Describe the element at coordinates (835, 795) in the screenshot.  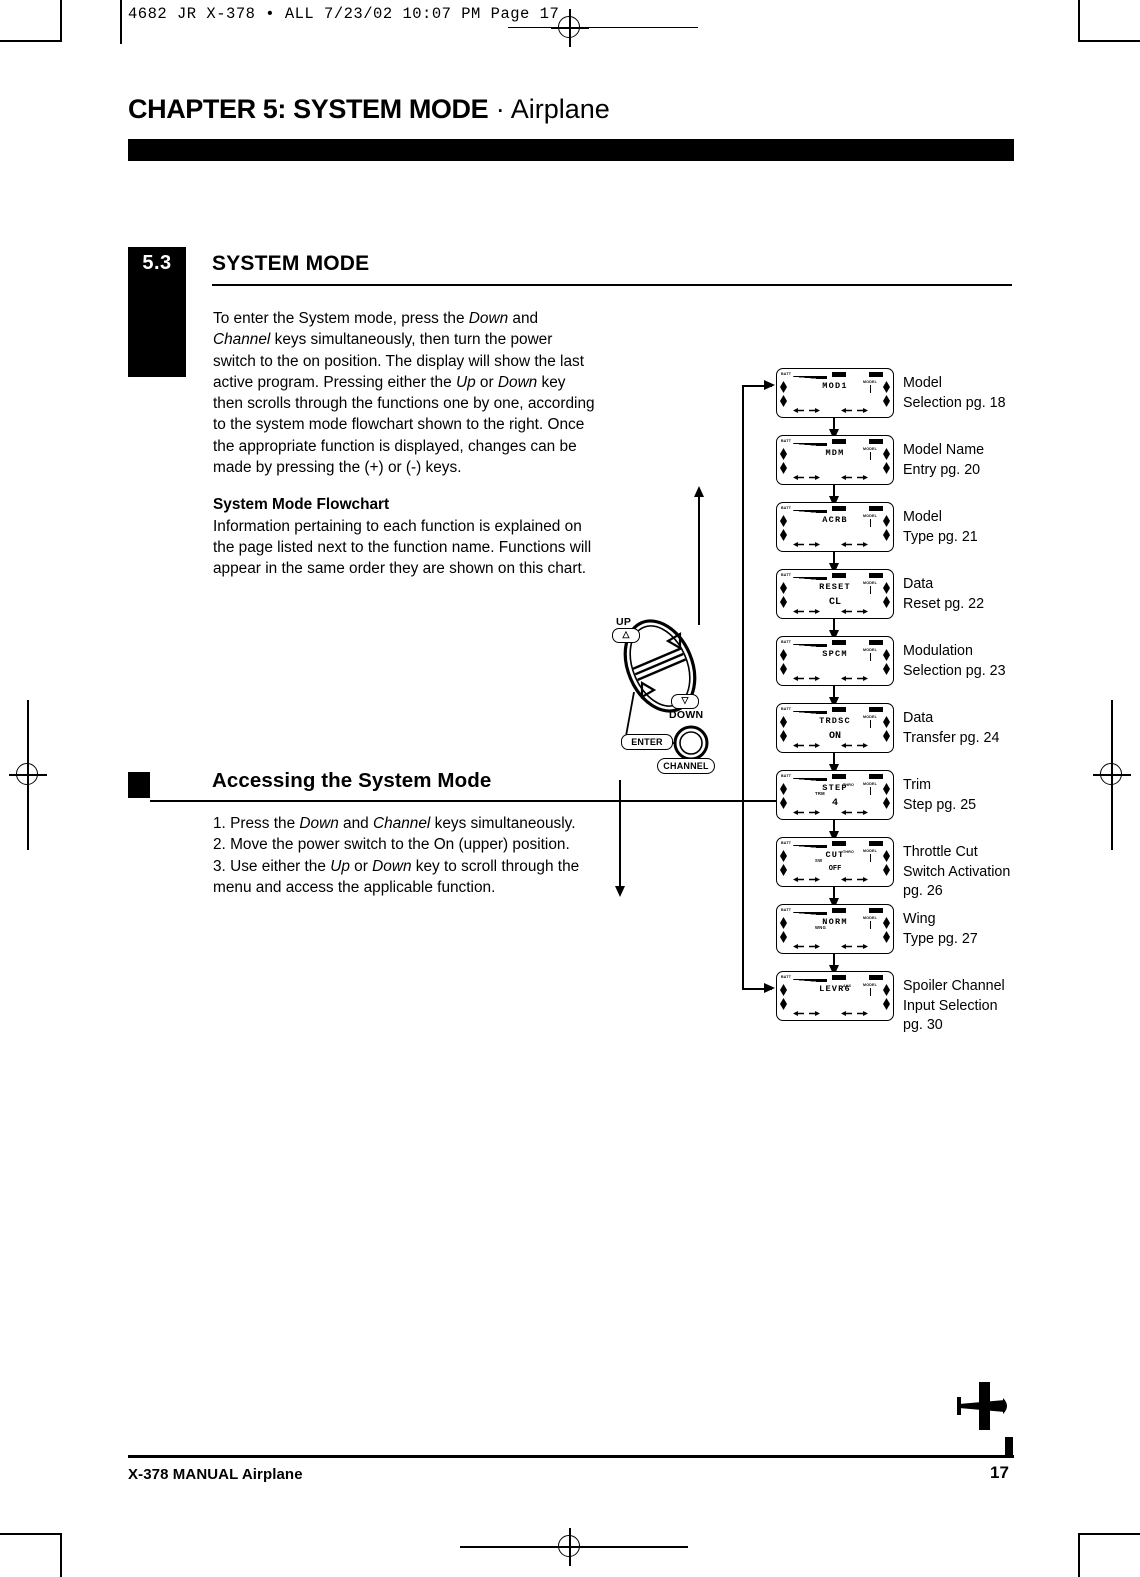
I see `lcd-screen: BATT STEP THRO MODEL TRM 4` at that location.